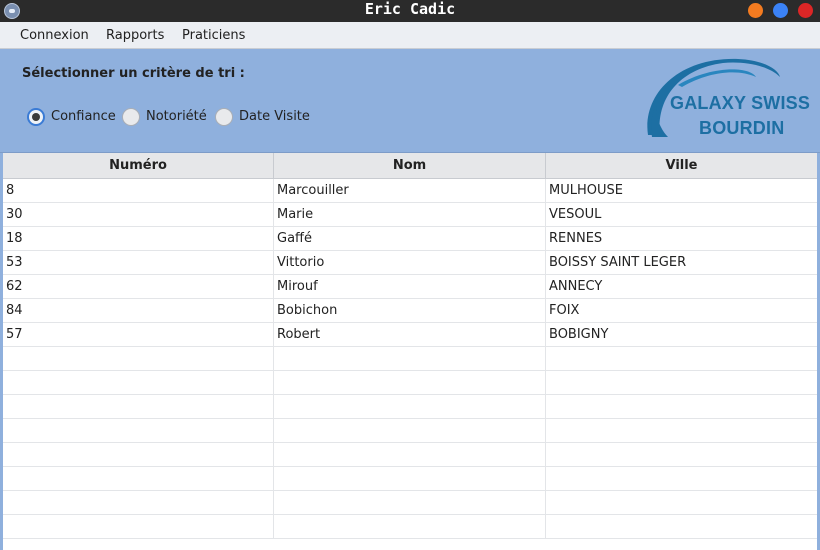  I want to click on cell-numero: 30, so click(138, 214).